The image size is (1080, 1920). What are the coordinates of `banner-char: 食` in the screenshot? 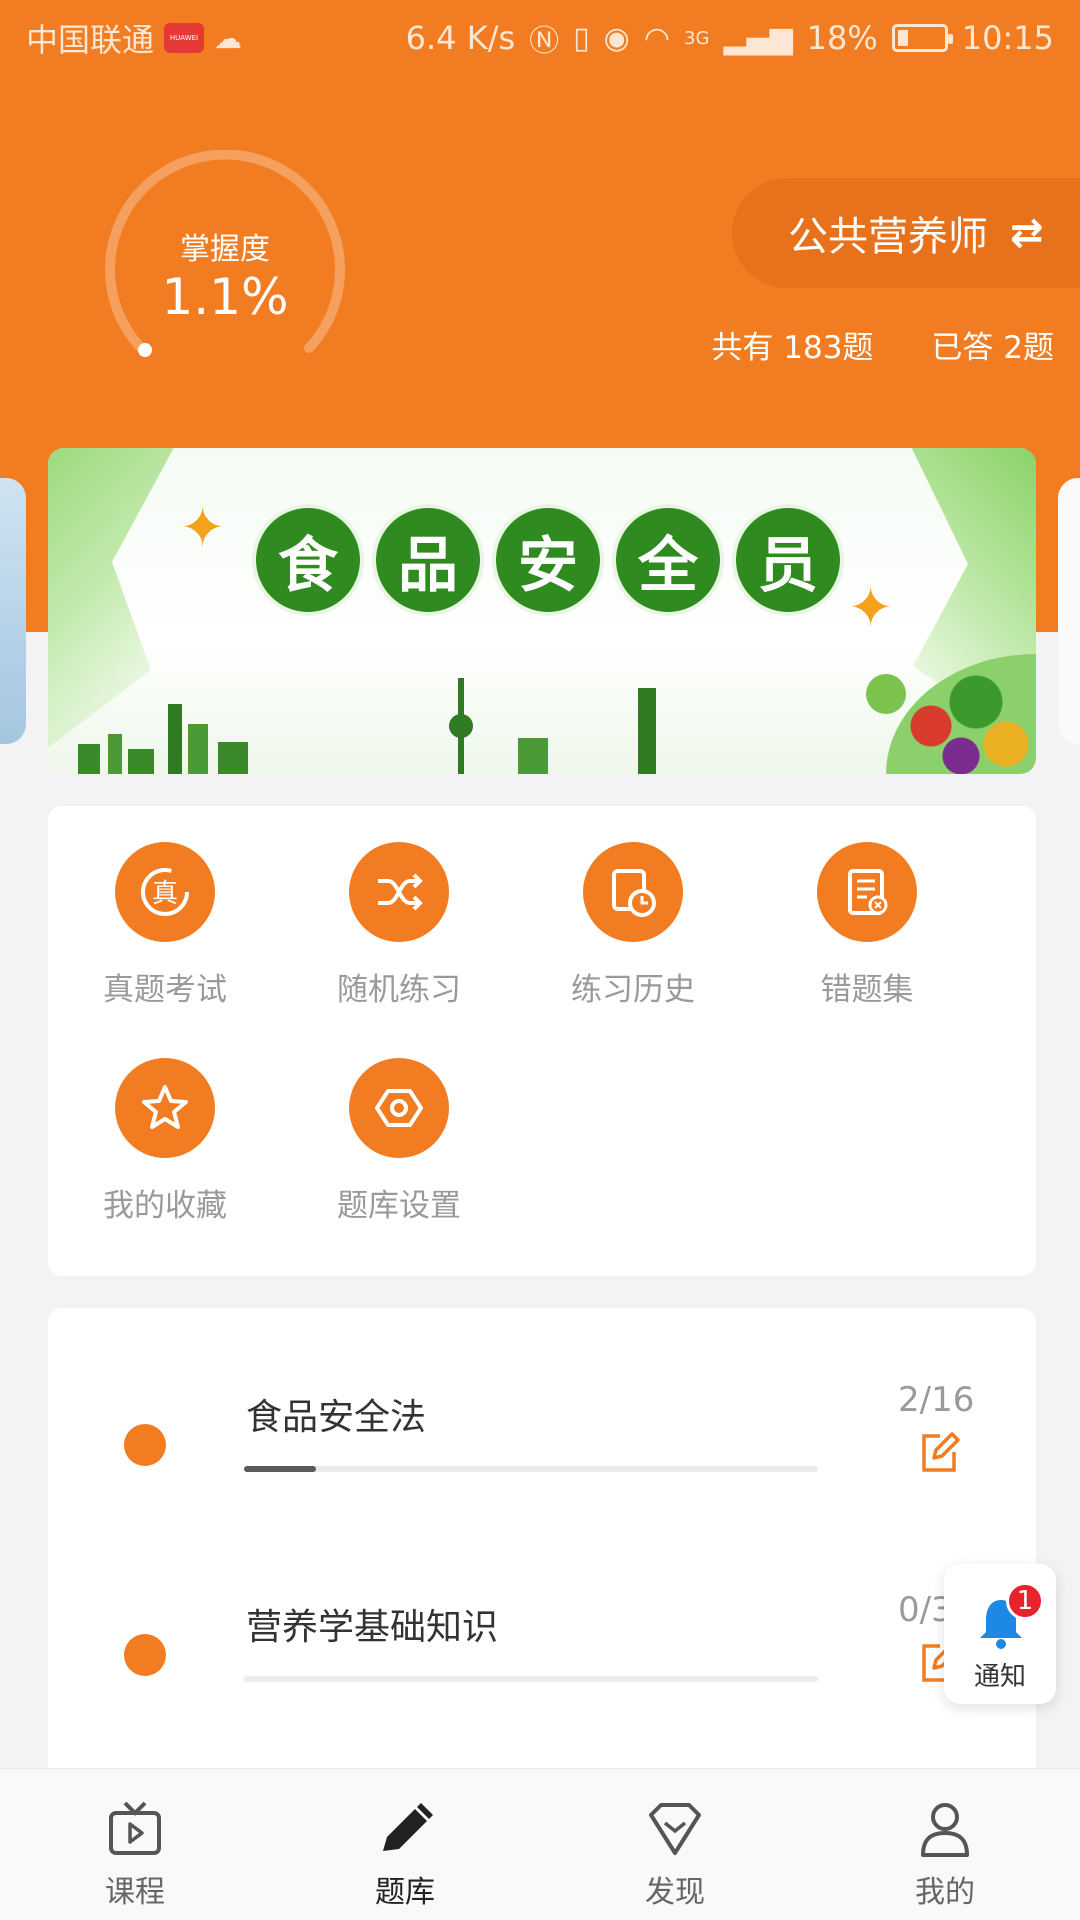 It's located at (308, 560).